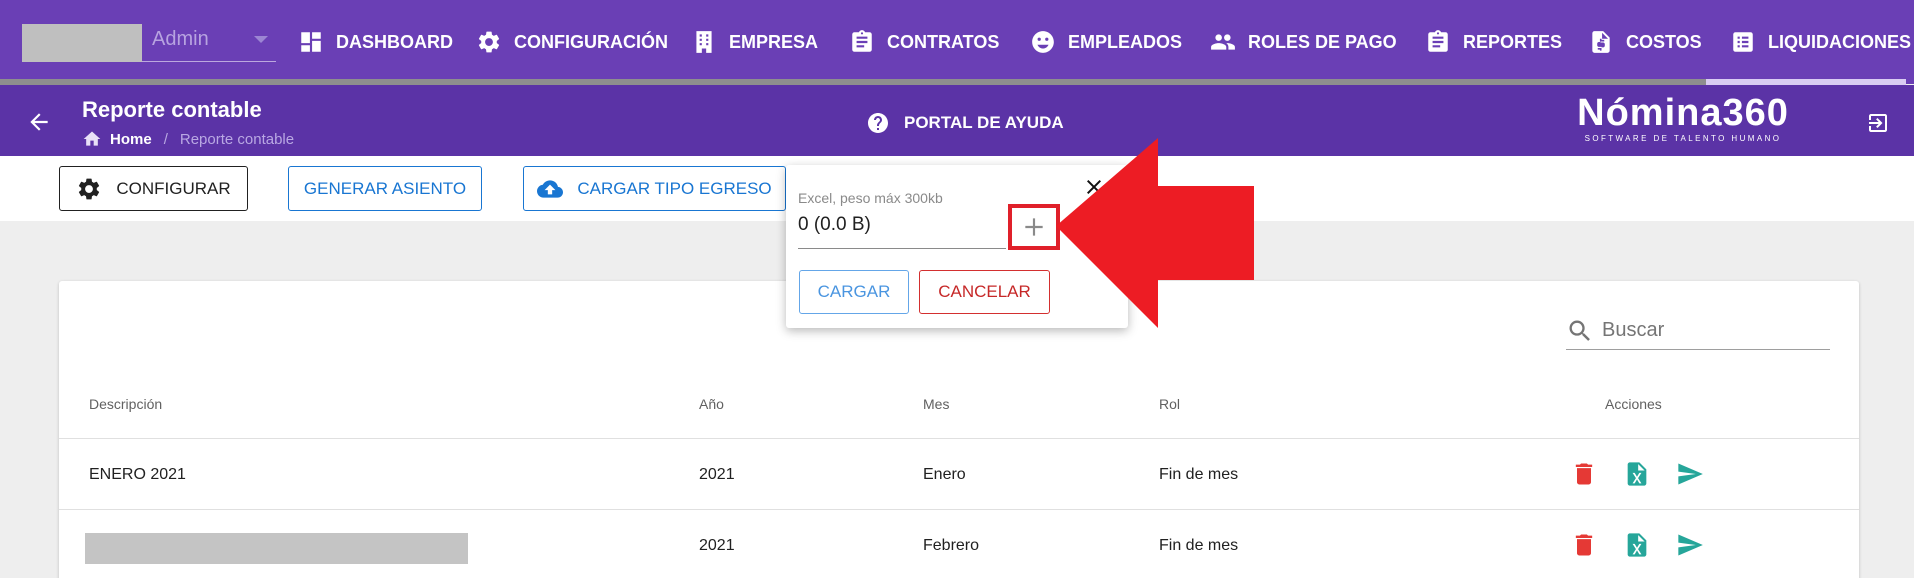 The width and height of the screenshot is (1914, 578). Describe the element at coordinates (1223, 42) in the screenshot. I see `people-icon` at that location.